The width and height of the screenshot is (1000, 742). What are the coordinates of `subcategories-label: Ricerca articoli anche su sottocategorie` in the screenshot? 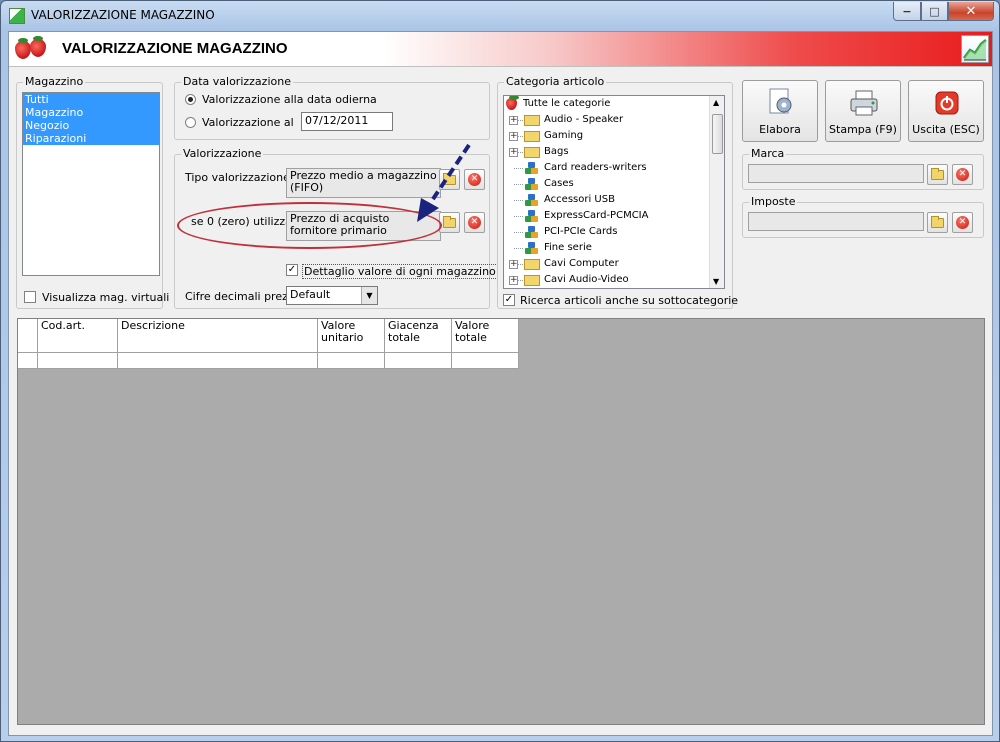 It's located at (629, 300).